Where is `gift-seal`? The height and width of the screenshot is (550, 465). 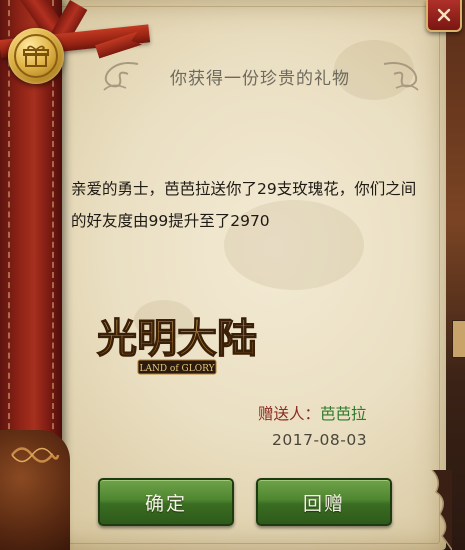
gift-seal is located at coordinates (36, 56).